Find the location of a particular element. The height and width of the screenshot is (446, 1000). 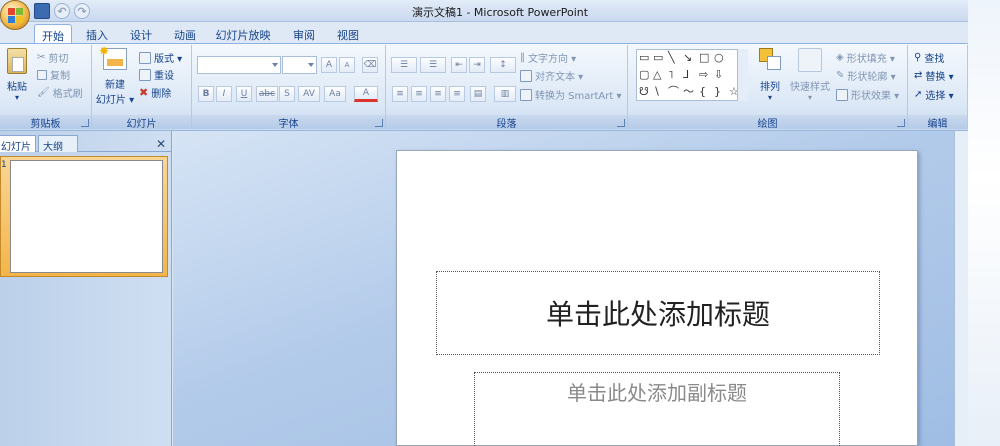

arc-shape-icon: ⌒ is located at coordinates (673, 92).